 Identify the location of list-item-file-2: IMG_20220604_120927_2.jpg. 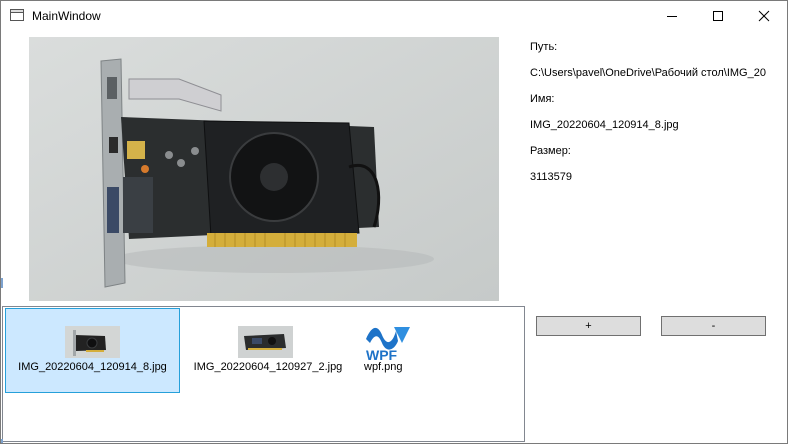
(268, 350).